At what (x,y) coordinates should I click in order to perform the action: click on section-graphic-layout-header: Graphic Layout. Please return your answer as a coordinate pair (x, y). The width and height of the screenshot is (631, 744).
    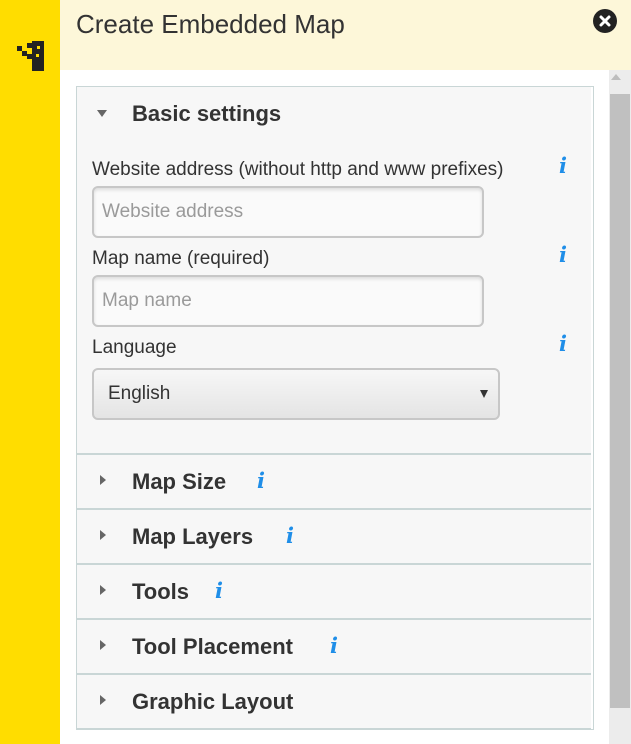
    Looking at the image, I should click on (334, 701).